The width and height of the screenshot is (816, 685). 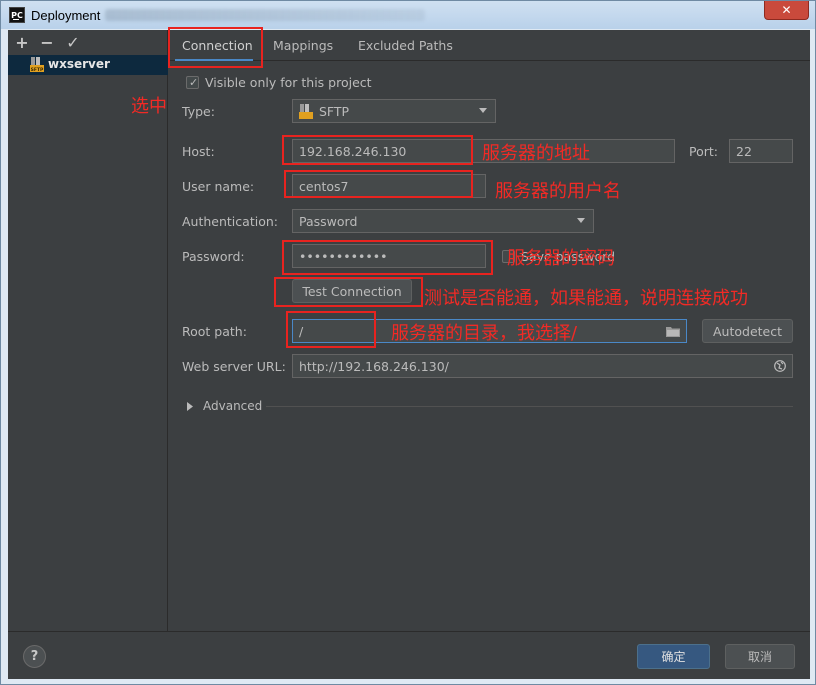 I want to click on tab-excluded-paths: Excluded Paths, so click(x=405, y=45).